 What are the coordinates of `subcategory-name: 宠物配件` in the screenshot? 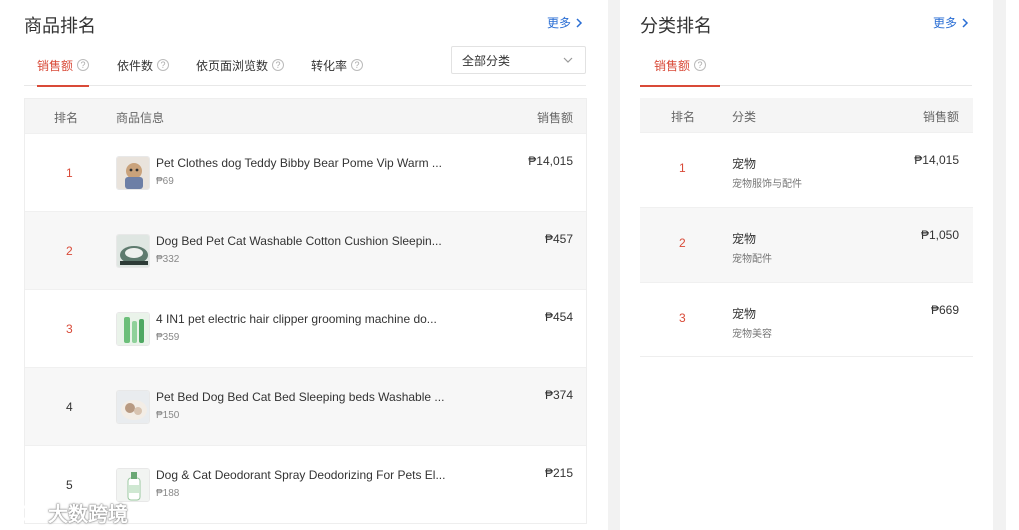 It's located at (752, 259).